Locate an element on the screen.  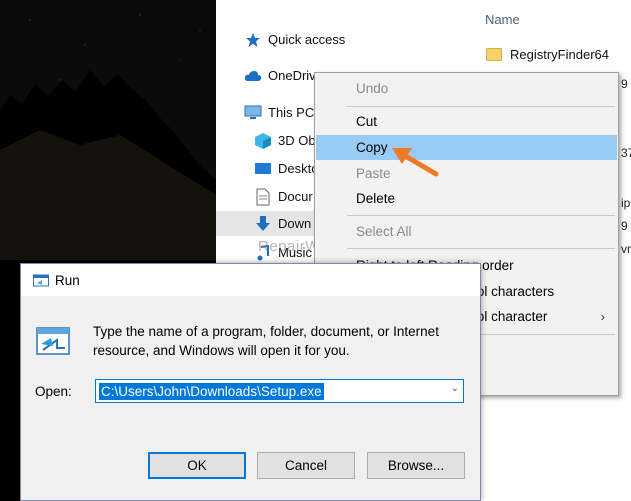
desktop-icon is located at coordinates (263, 169).